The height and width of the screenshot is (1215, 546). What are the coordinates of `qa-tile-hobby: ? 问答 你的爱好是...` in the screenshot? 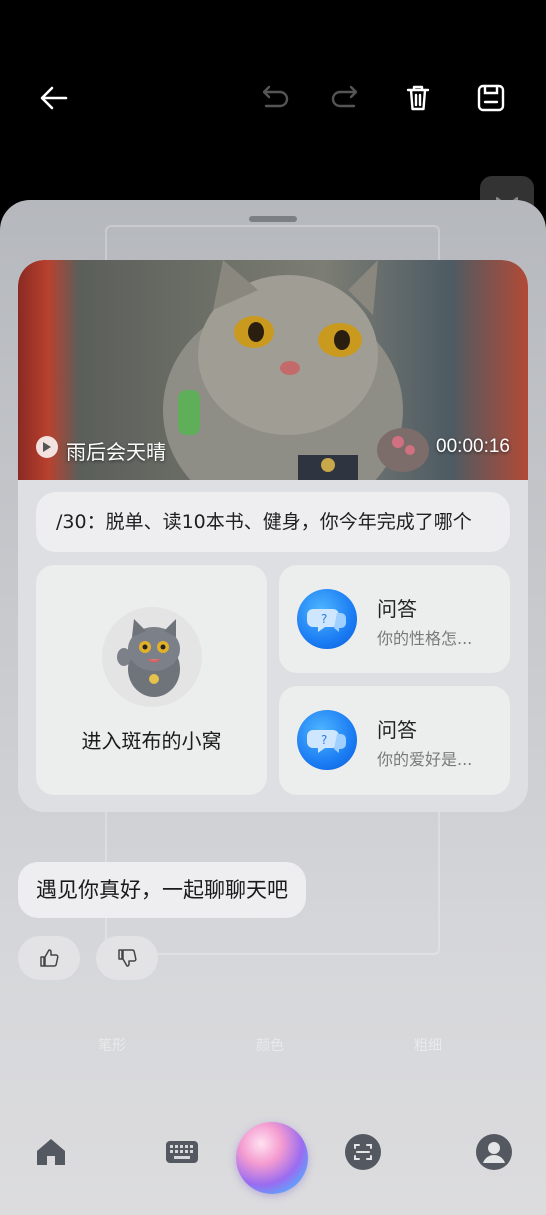 It's located at (394, 740).